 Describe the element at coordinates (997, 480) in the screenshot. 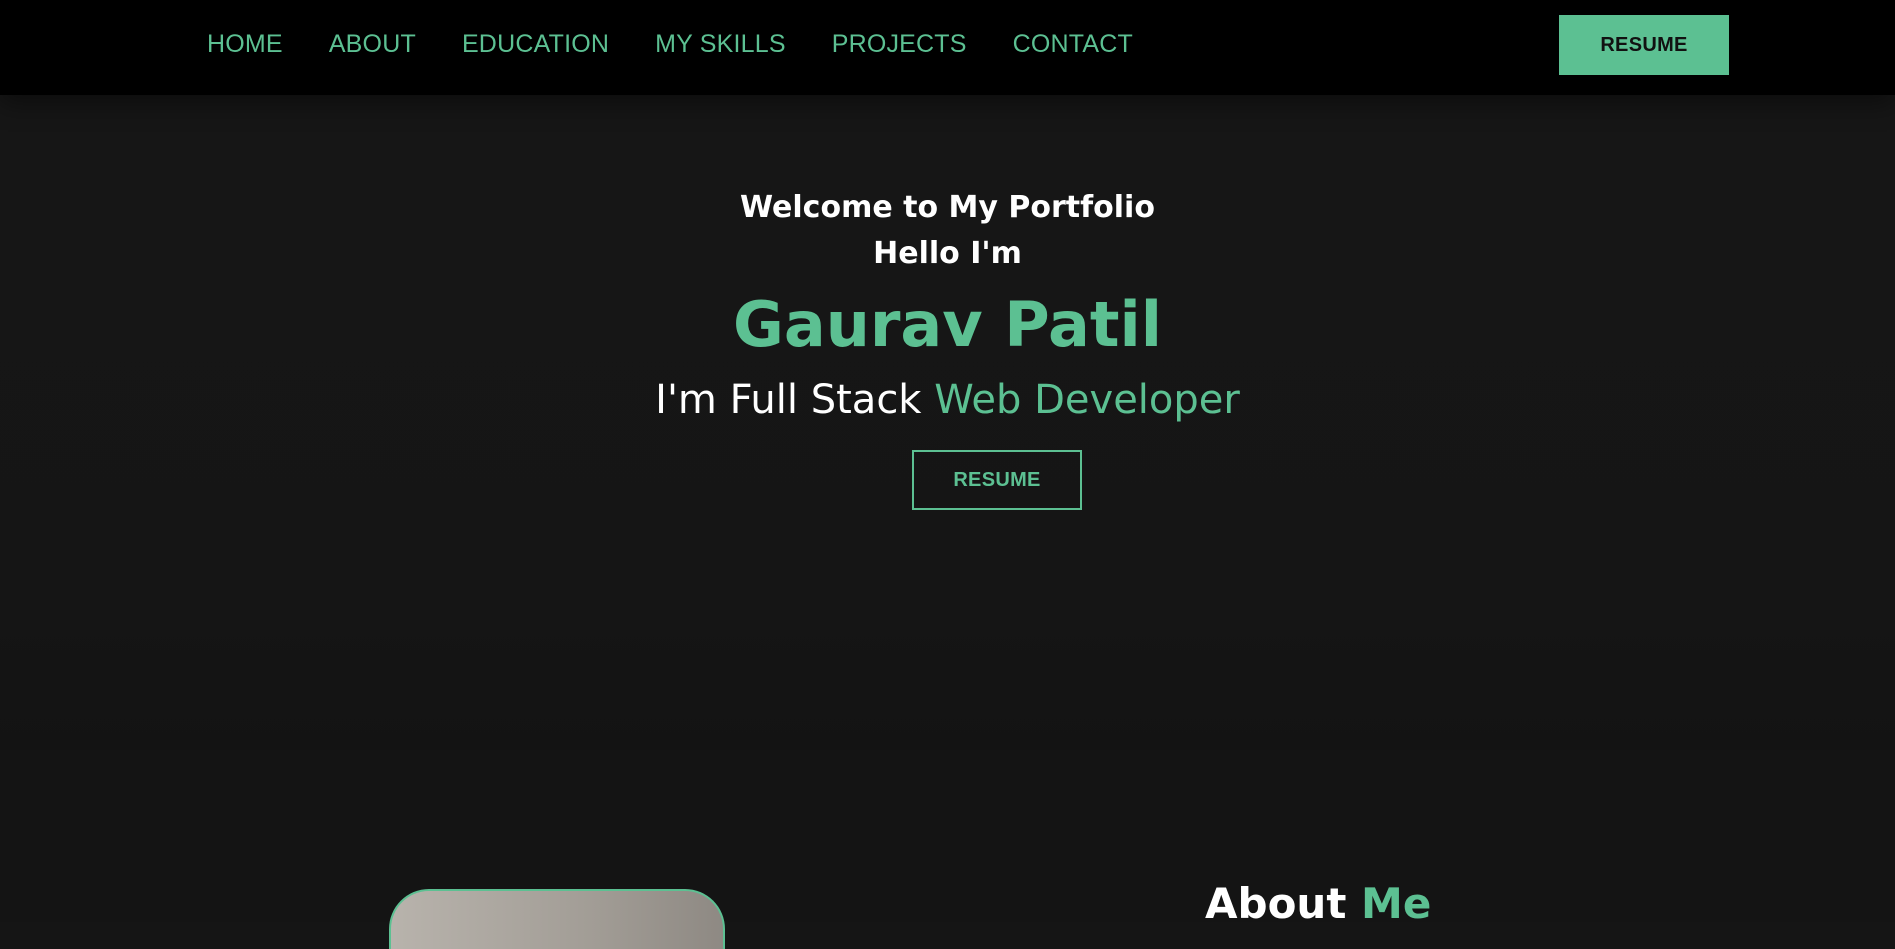

I see `hero-resume-button: RESUME` at that location.